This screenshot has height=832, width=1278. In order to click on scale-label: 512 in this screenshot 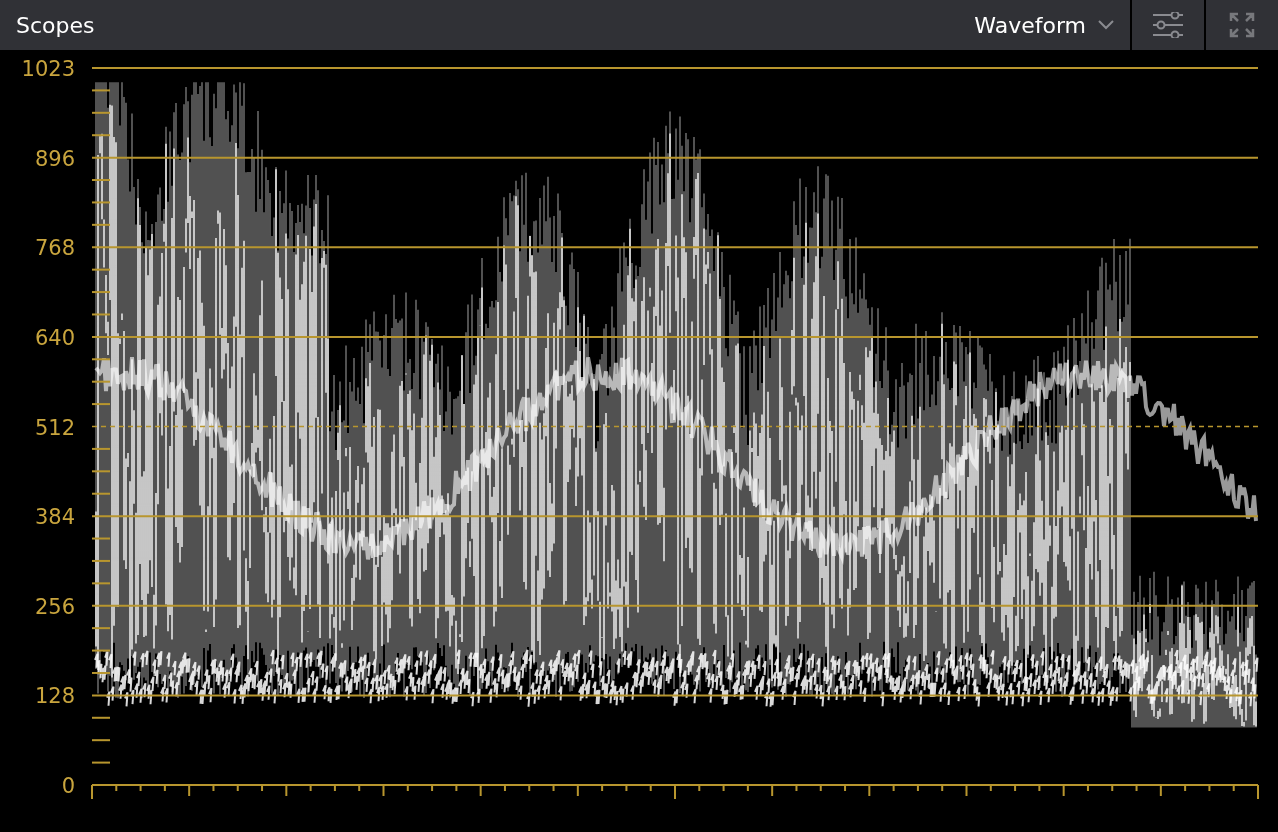, I will do `click(54, 427)`.